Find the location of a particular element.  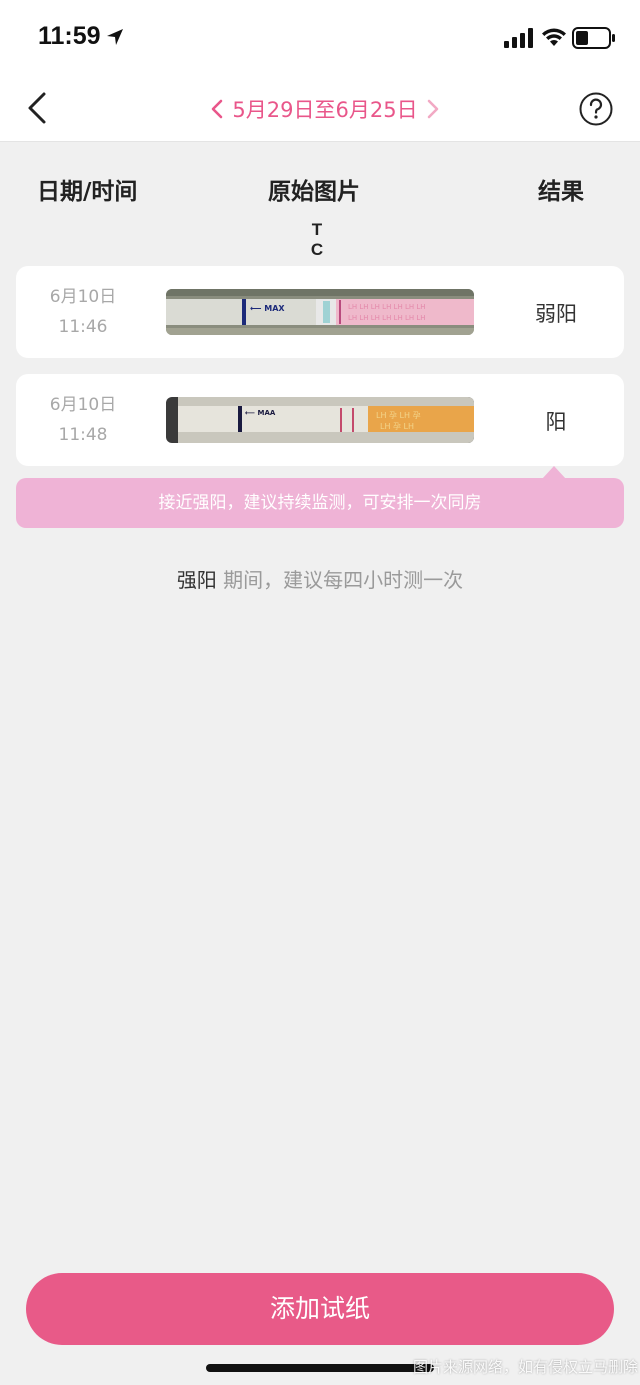

chevron-right-icon is located at coordinates (433, 109).